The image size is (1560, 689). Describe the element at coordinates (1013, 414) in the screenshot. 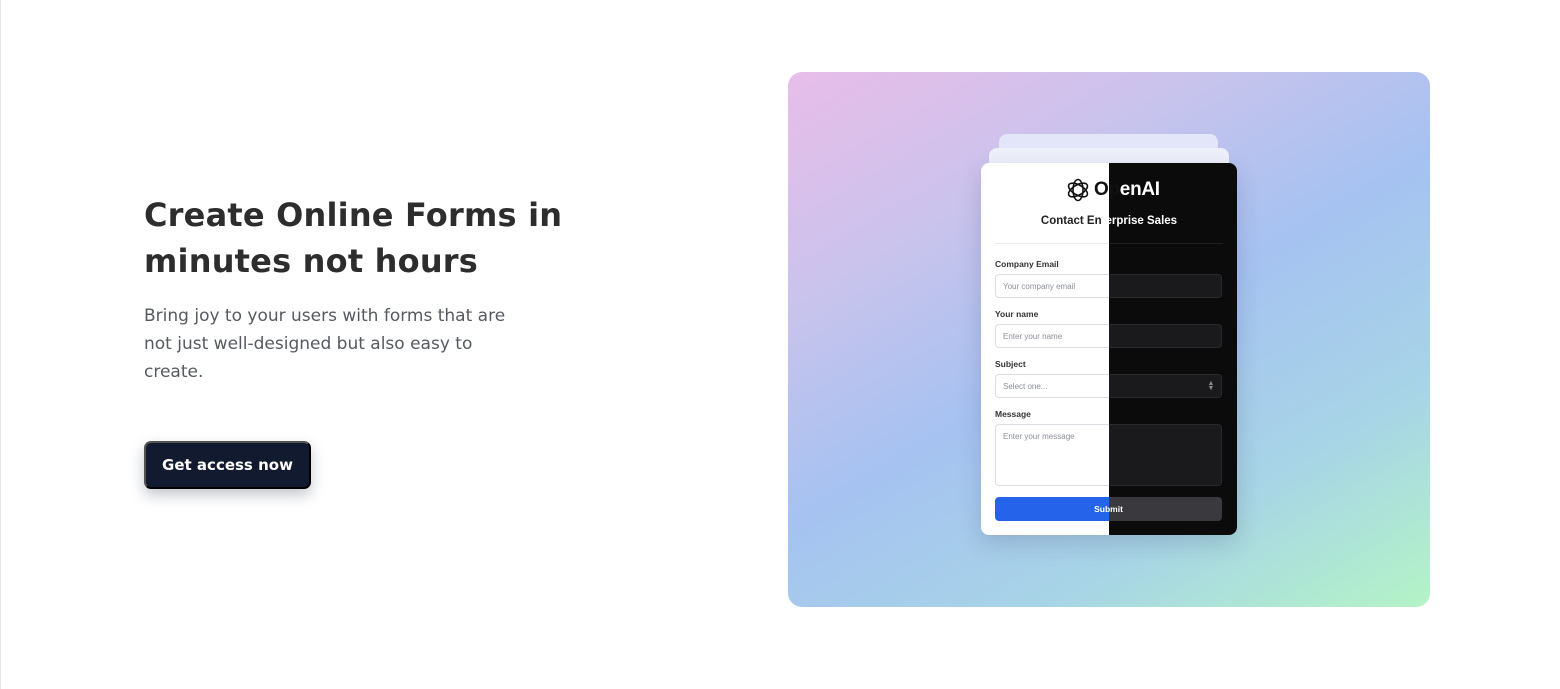

I see `message-label: Message` at that location.